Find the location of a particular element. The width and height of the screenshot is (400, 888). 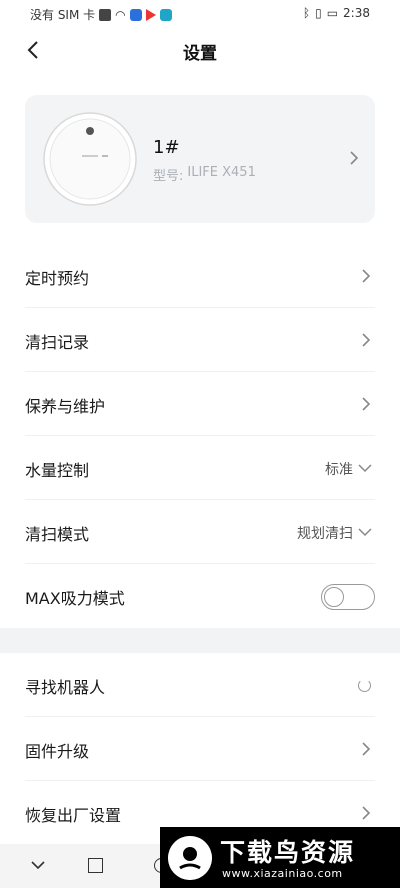

clean-mode-row: 清扫模式 规划清扫 is located at coordinates (200, 532).